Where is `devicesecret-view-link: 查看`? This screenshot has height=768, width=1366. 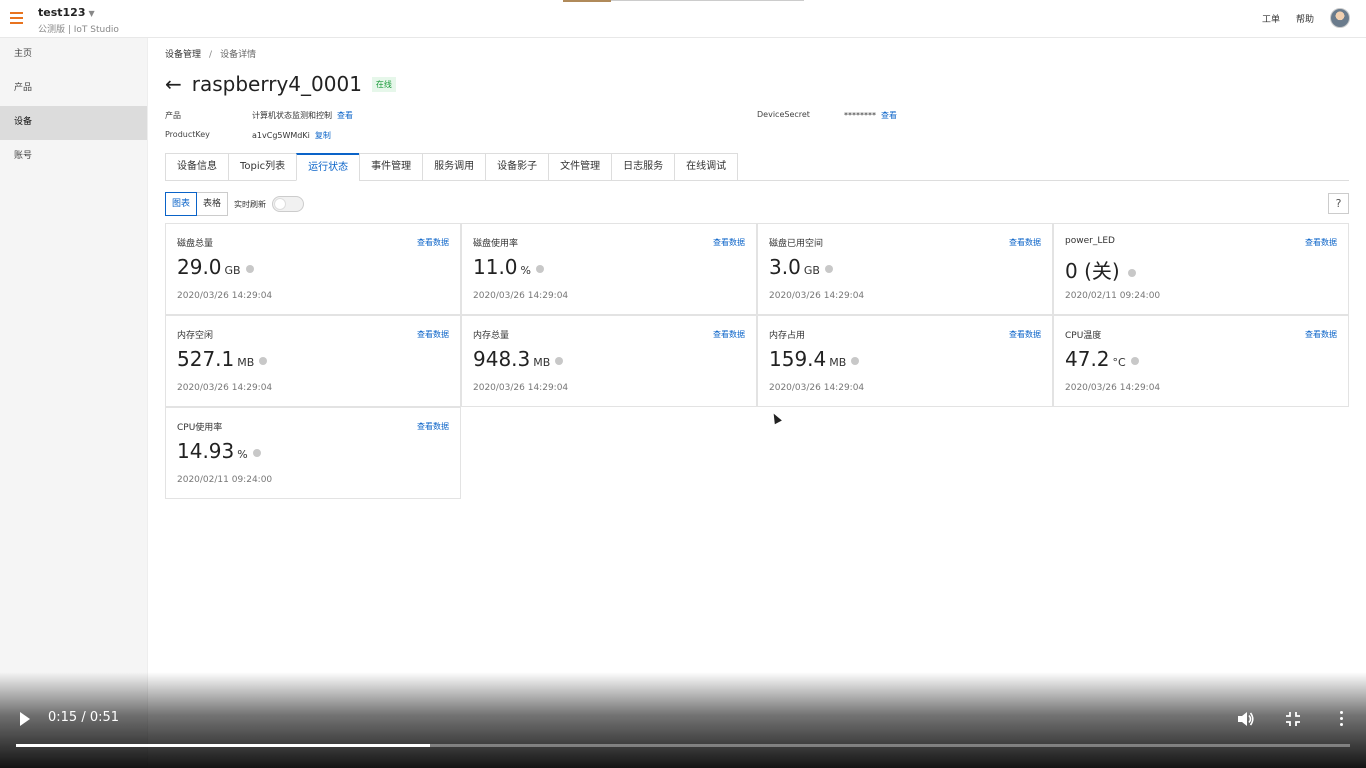 devicesecret-view-link: 查看 is located at coordinates (889, 115).